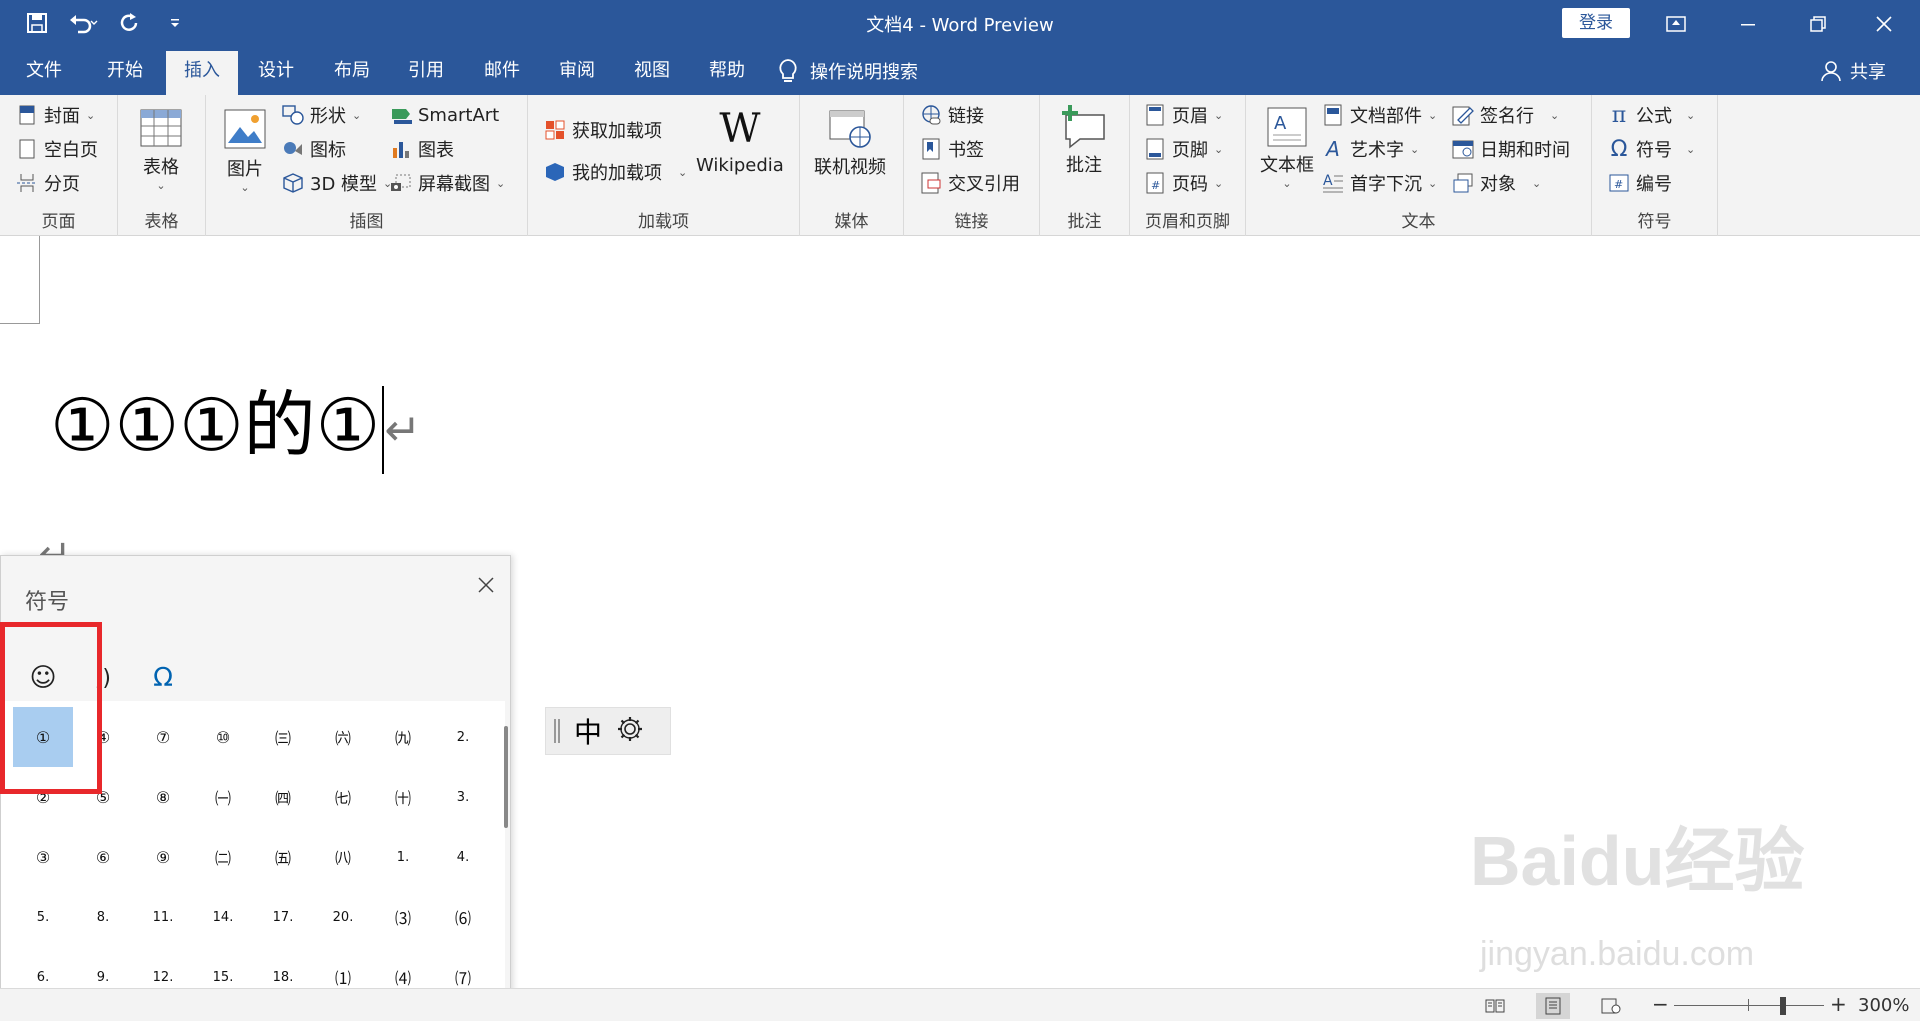  Describe the element at coordinates (422, 149) in the screenshot. I see `chart-button: 图表` at that location.